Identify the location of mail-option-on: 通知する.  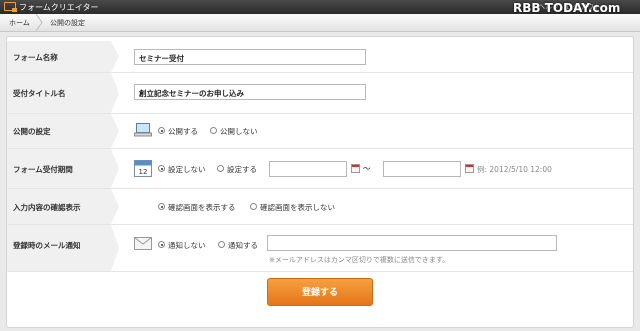
(243, 245).